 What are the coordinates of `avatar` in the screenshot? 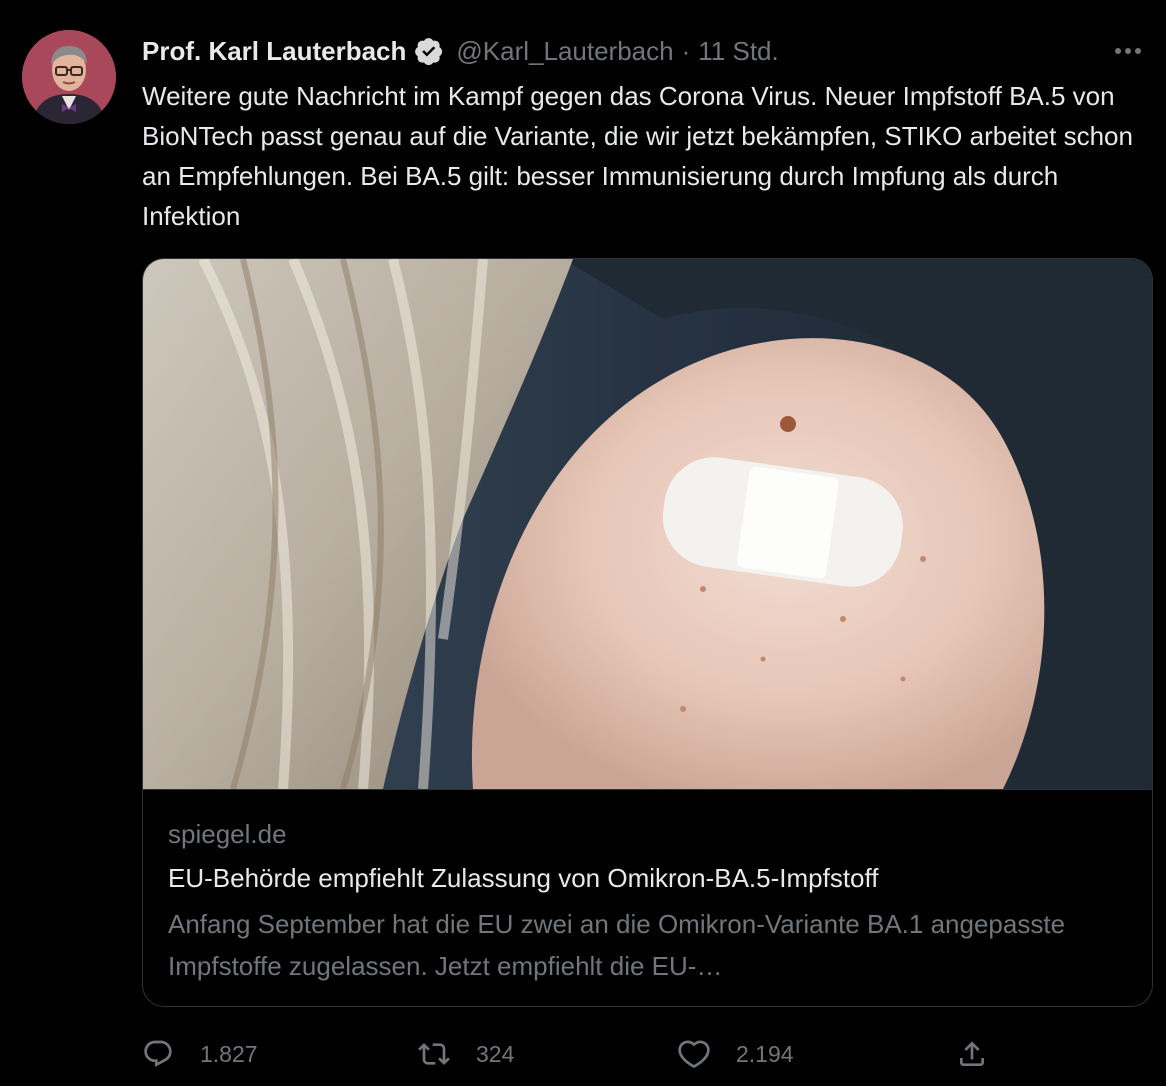 It's located at (69, 77).